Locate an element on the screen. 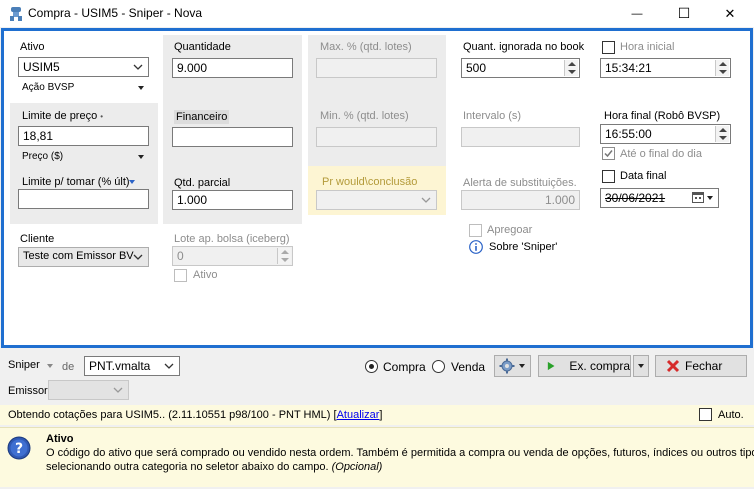 The image size is (754, 489). fechar-button: Fechar is located at coordinates (701, 366).